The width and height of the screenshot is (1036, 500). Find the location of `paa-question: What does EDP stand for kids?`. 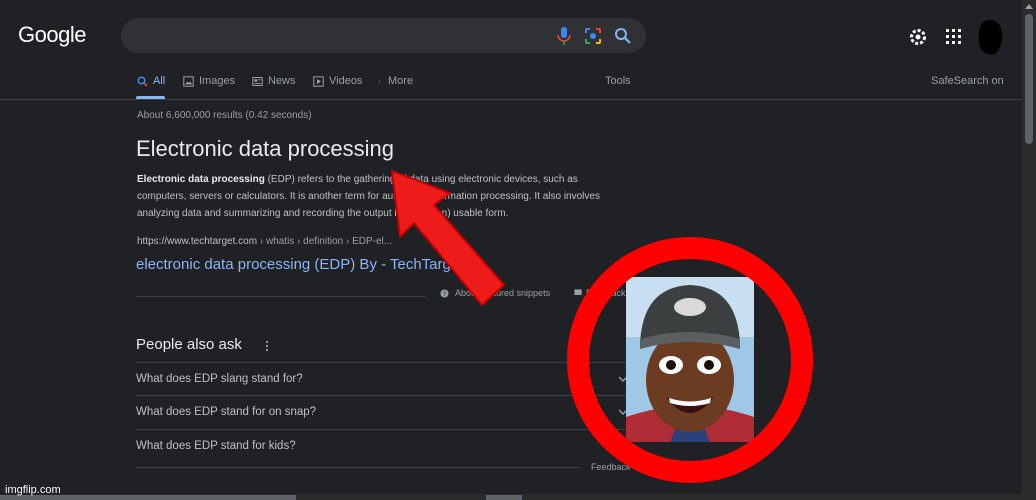

paa-question: What does EDP stand for kids? is located at coordinates (386, 446).